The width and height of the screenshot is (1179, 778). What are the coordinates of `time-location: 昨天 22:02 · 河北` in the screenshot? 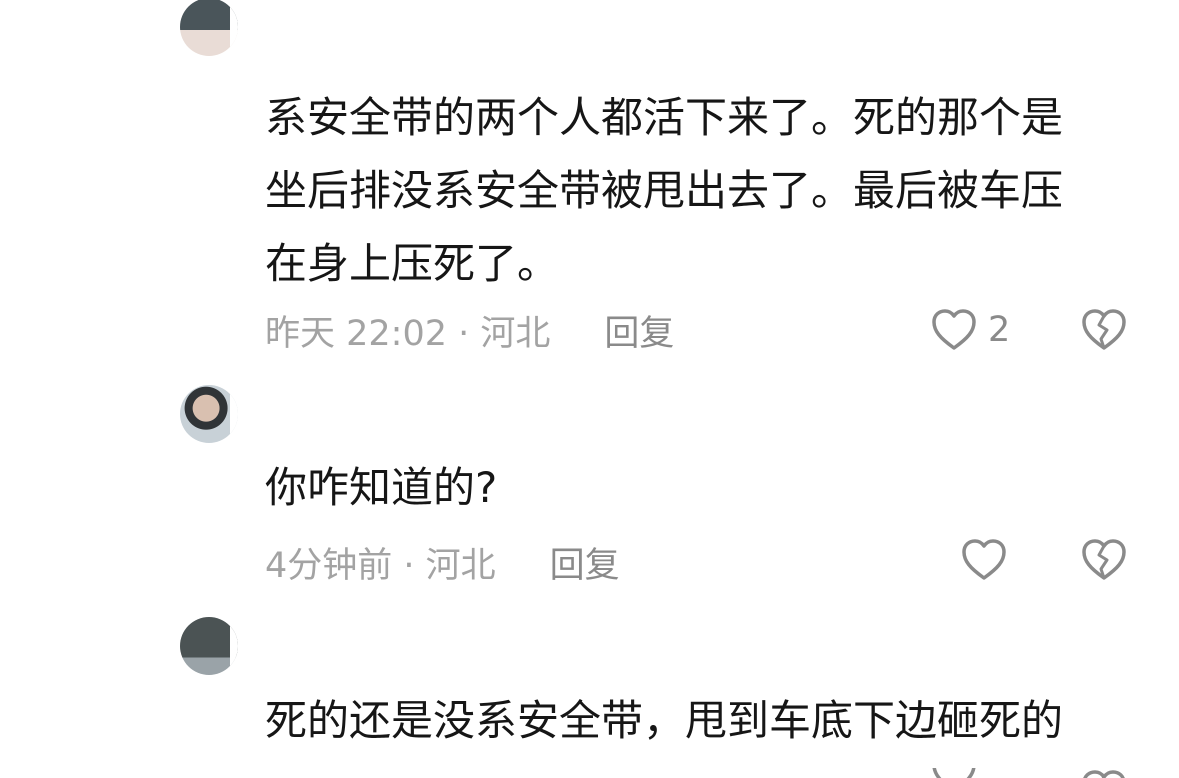 It's located at (408, 333).